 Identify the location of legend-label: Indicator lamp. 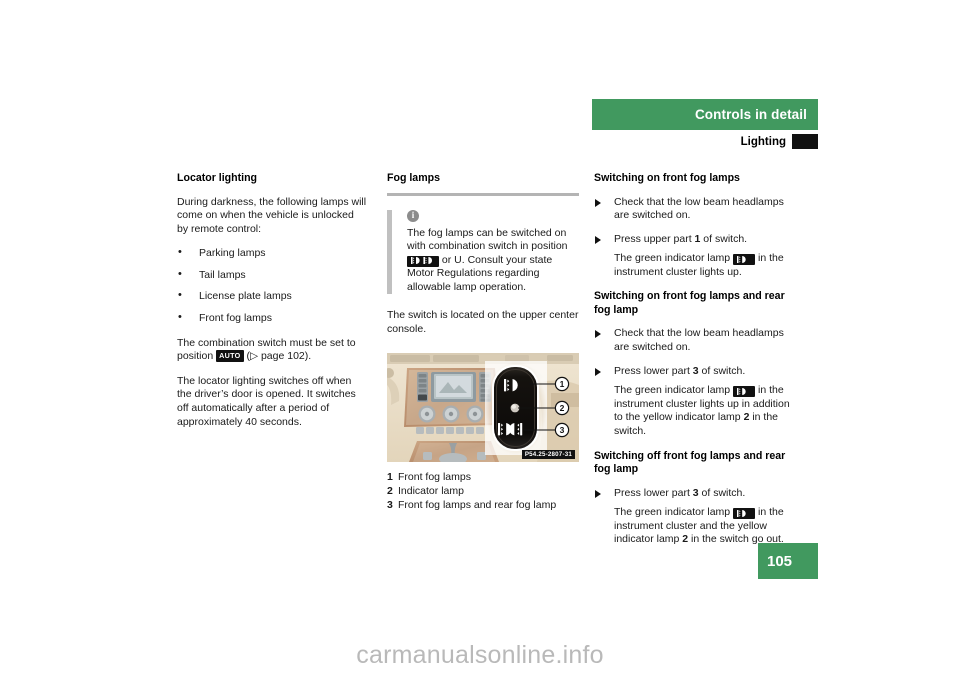
(431, 491).